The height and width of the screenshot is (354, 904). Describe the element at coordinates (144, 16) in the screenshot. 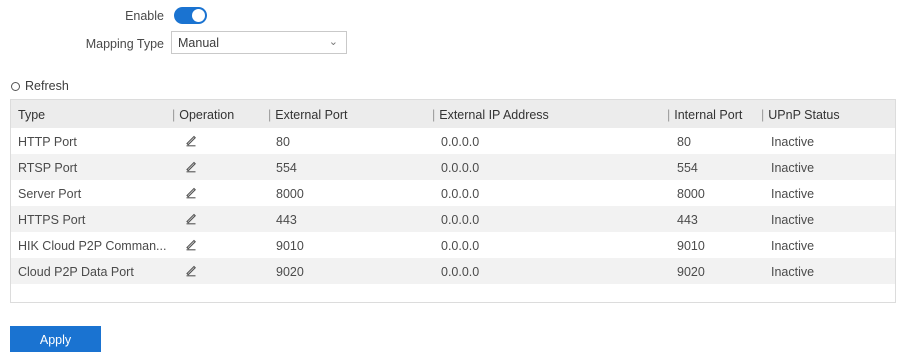

I see `enable-label: Enable` at that location.